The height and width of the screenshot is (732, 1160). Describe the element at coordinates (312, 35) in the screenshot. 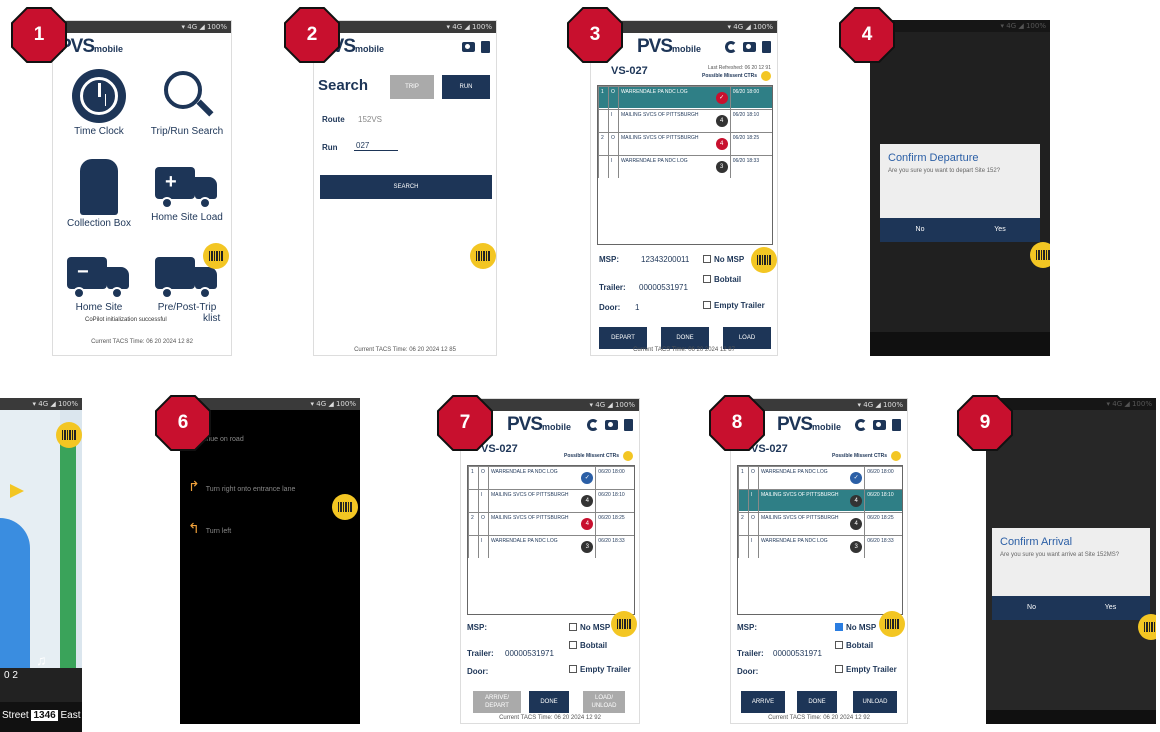

I see `step-badge: 2` at that location.